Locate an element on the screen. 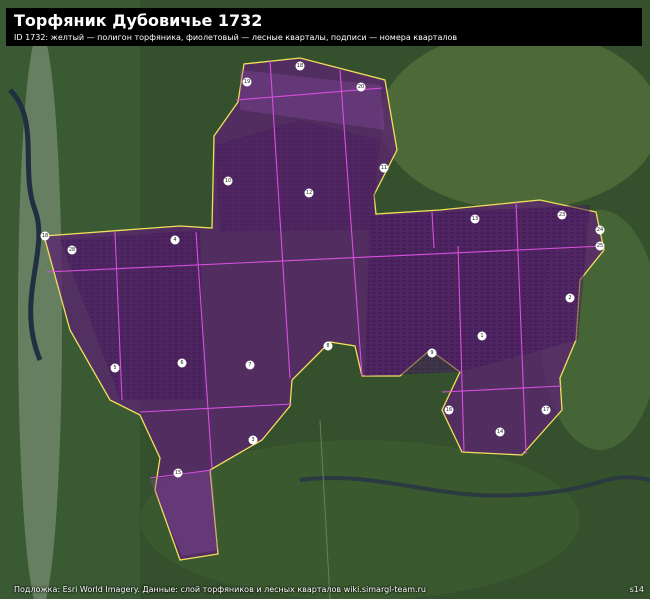 The width and height of the screenshot is (650, 599). svg-text: 15 is located at coordinates (178, 473).